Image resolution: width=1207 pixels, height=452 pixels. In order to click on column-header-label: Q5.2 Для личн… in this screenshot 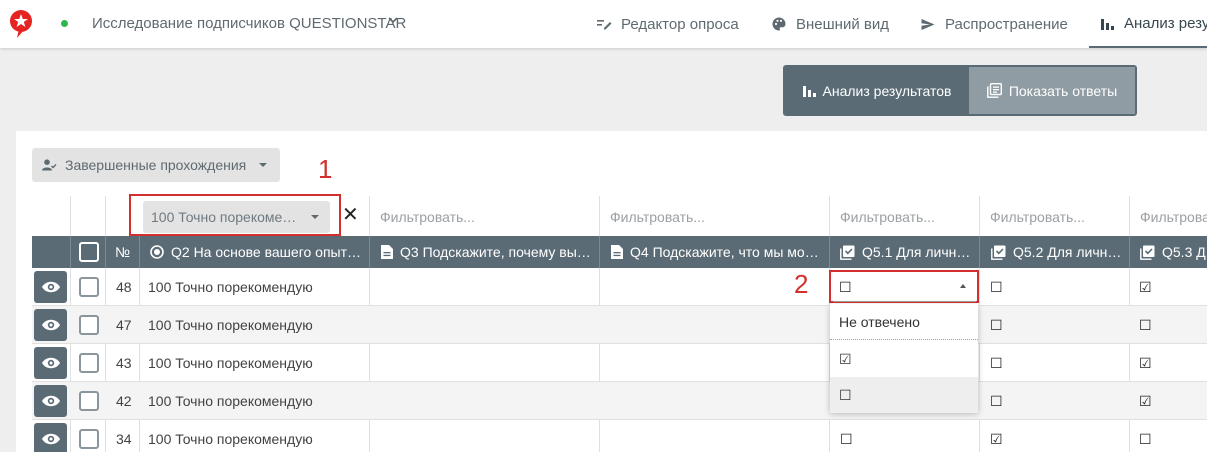, I will do `click(1067, 252)`.